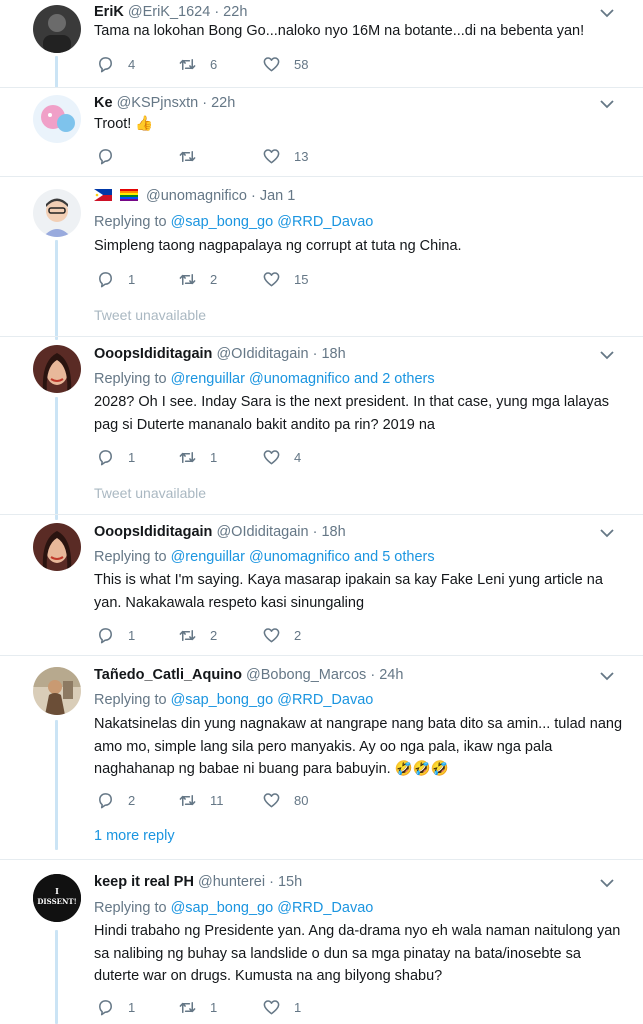  What do you see at coordinates (115, 800) in the screenshot?
I see `reply-button: 2` at bounding box center [115, 800].